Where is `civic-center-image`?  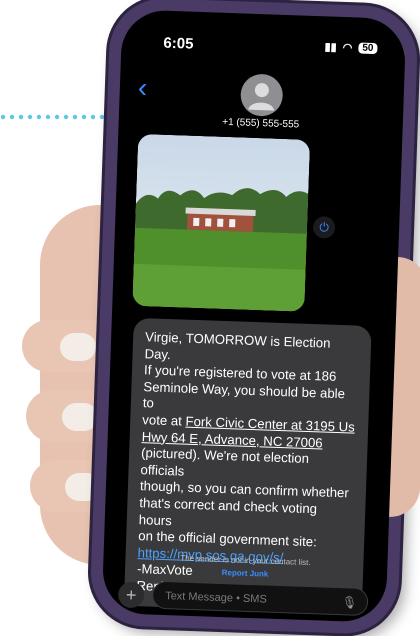 civic-center-image is located at coordinates (221, 222).